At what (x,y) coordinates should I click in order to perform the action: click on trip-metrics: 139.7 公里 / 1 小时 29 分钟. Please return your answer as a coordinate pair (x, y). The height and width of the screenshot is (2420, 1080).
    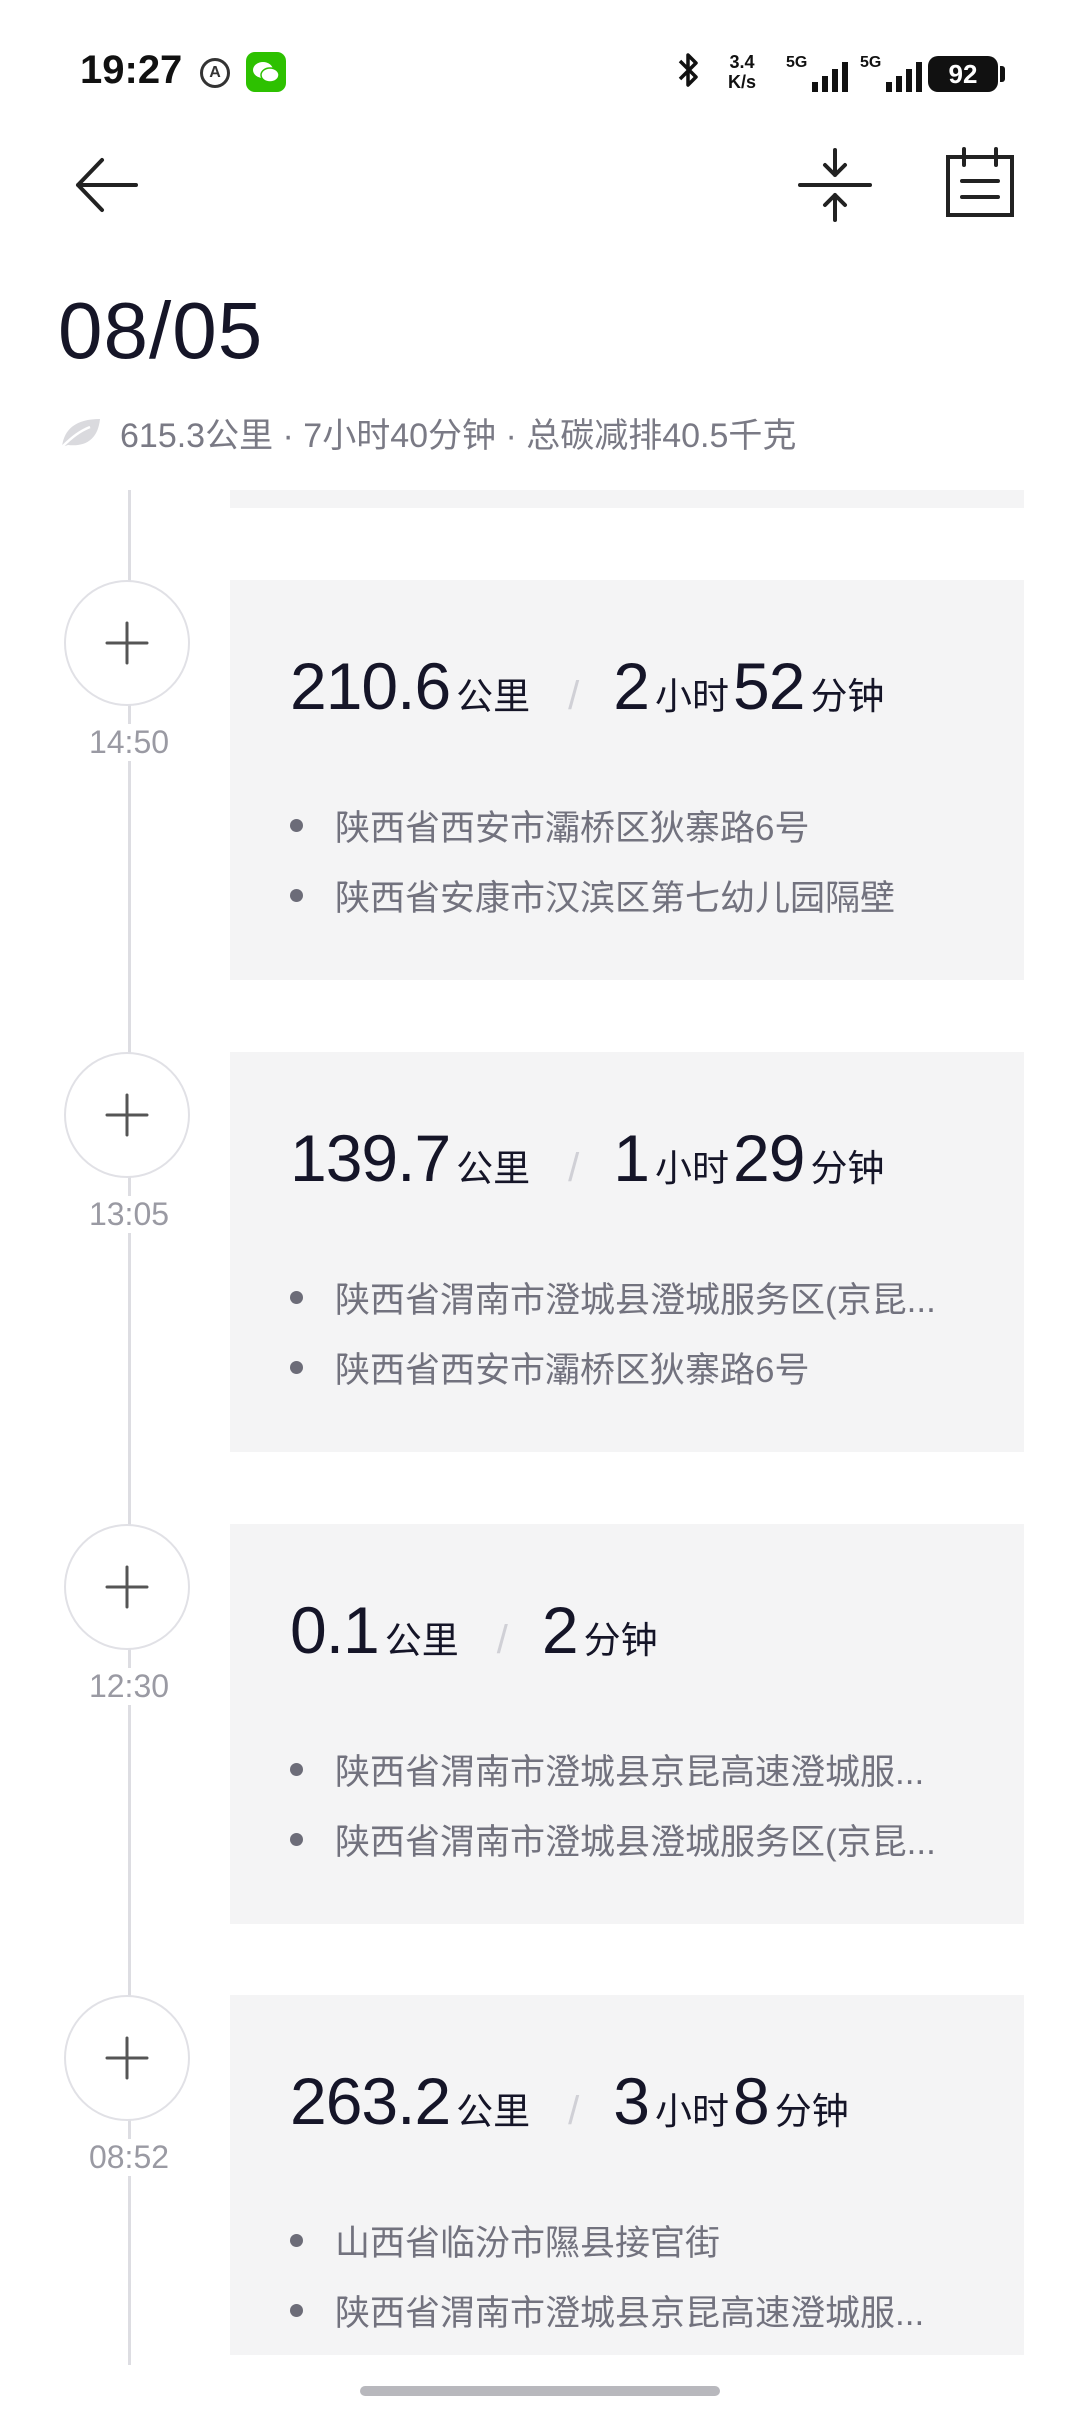
    Looking at the image, I should click on (589, 1158).